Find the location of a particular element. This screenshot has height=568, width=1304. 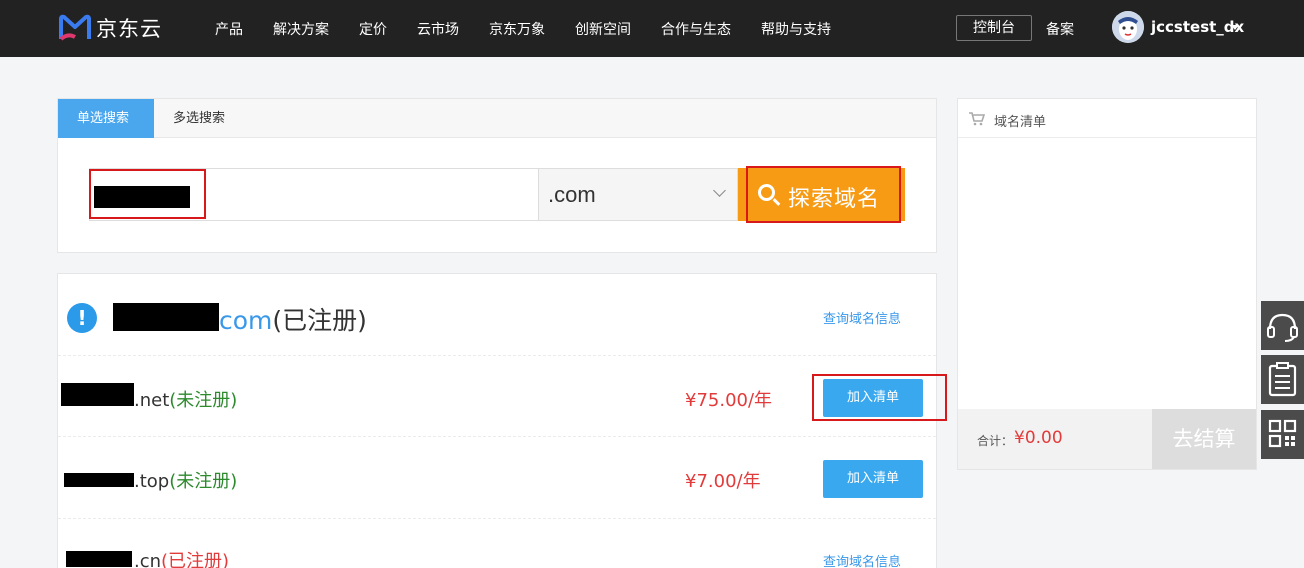

domain-suffix: .net is located at coordinates (152, 400).